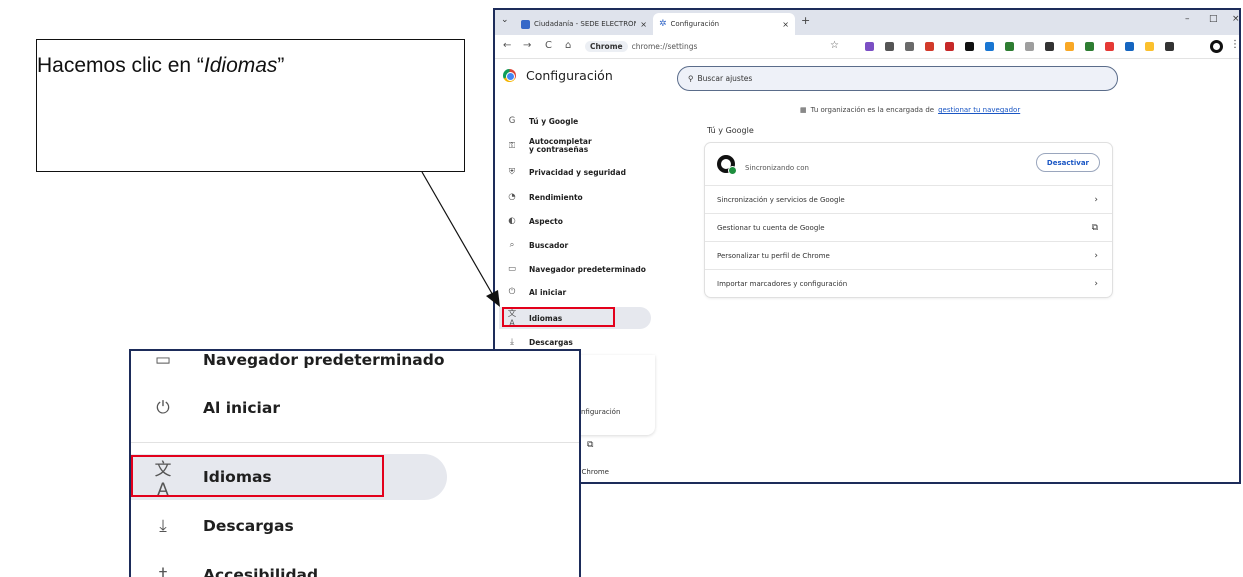  What do you see at coordinates (782, 283) in the screenshot?
I see `row-label: Importar marcadores y configuración` at bounding box center [782, 283].